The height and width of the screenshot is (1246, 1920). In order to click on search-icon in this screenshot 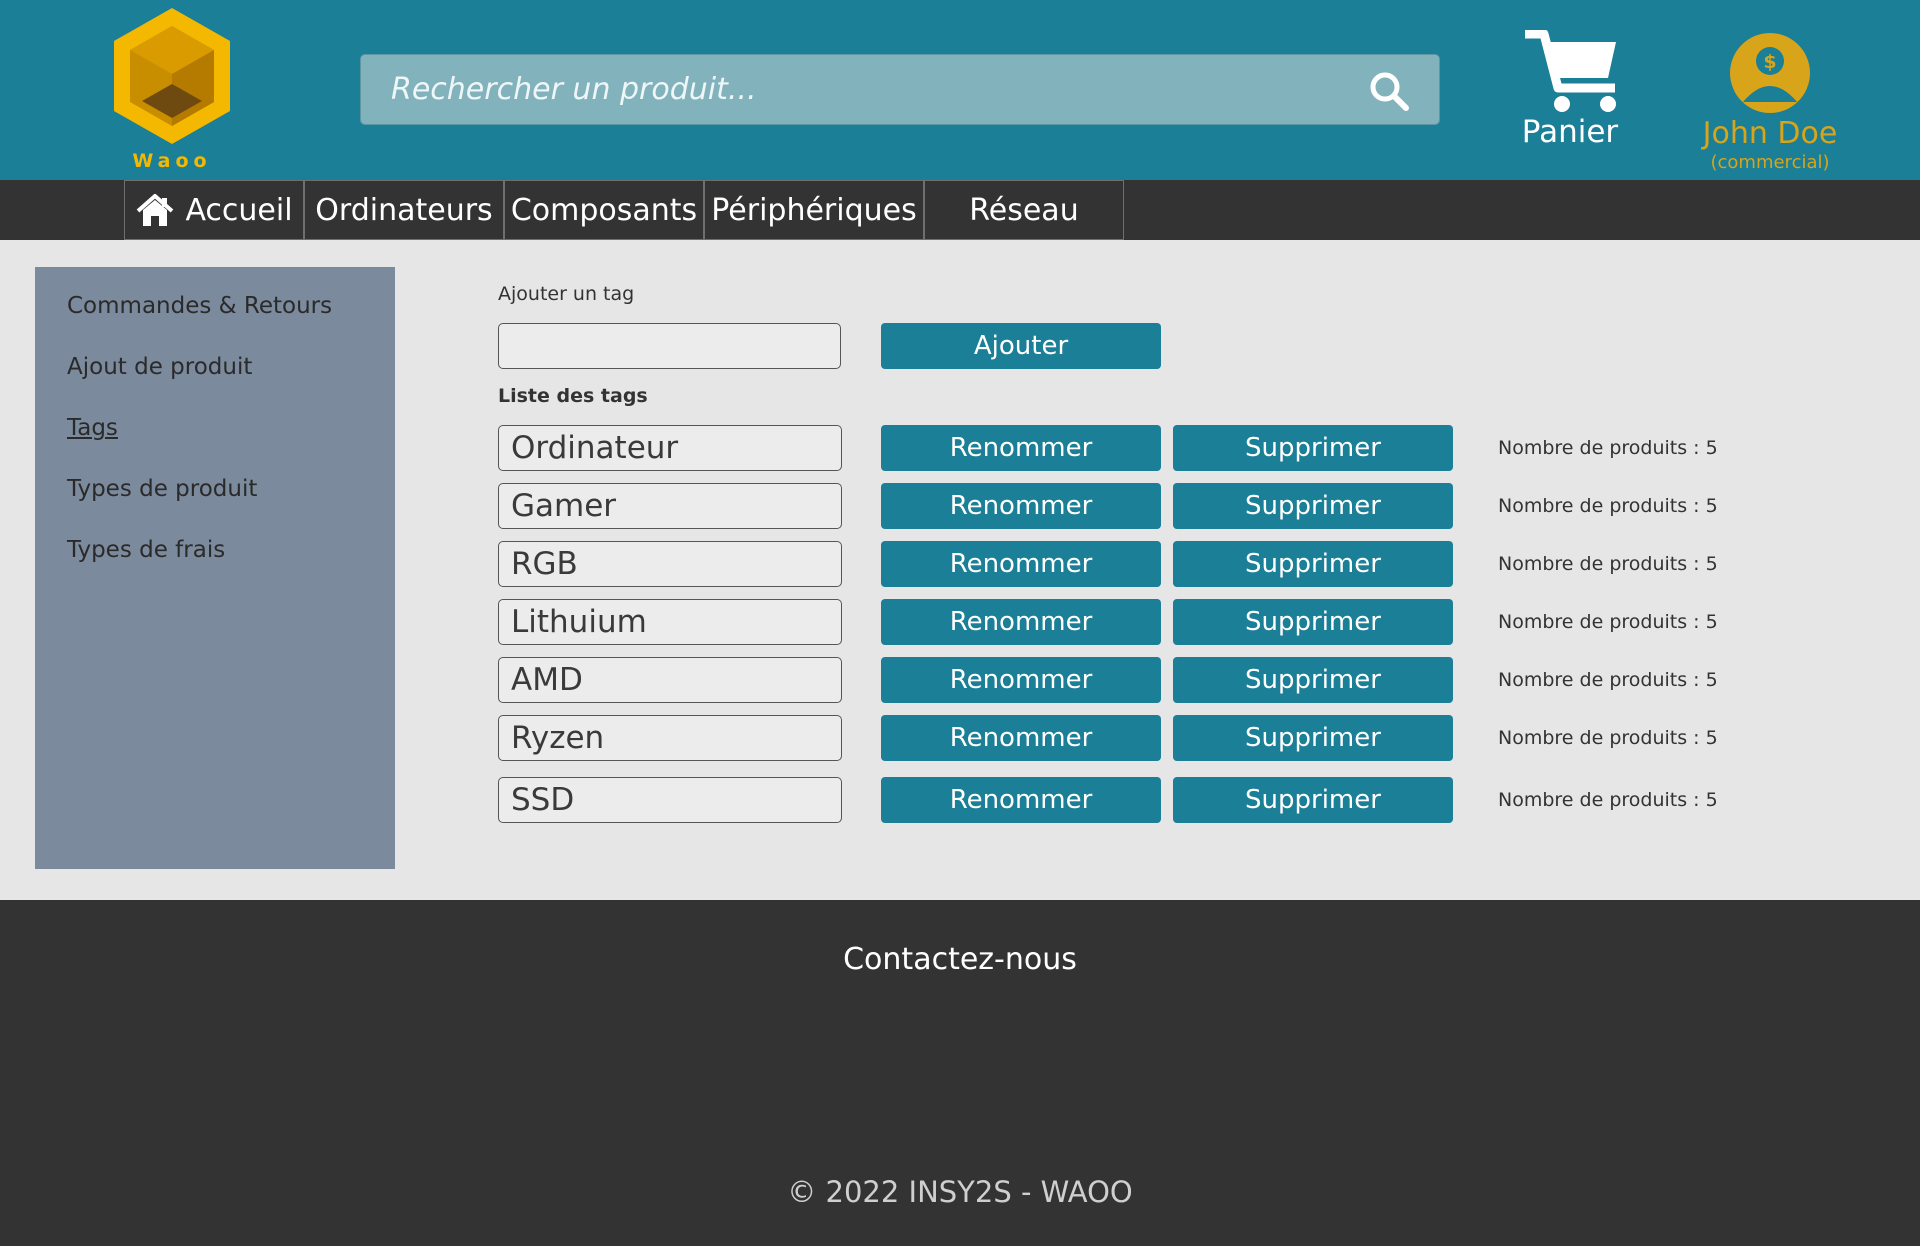, I will do `click(1389, 91)`.